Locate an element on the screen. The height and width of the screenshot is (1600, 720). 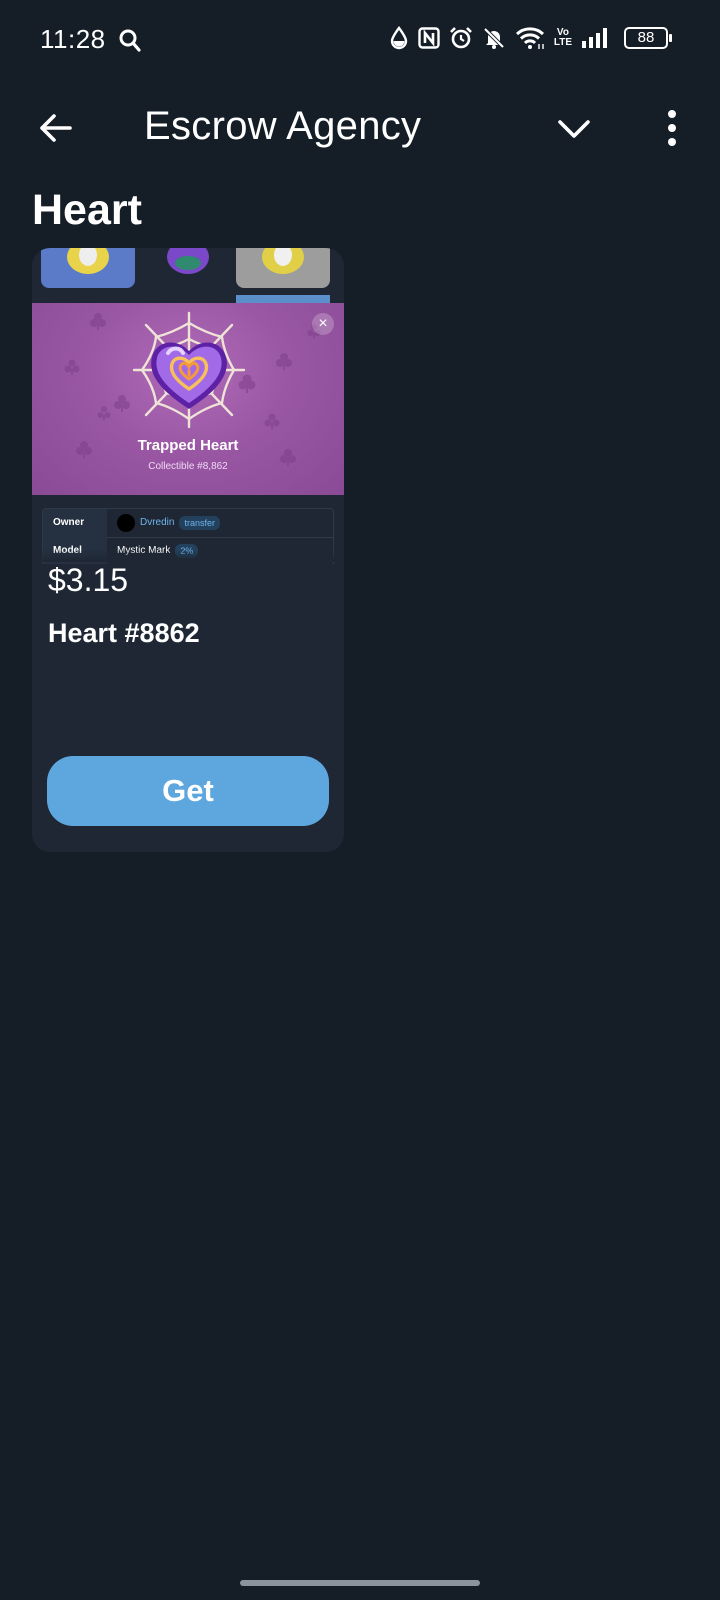
owner-value: Dvredin transfer is located at coordinates (168, 523).